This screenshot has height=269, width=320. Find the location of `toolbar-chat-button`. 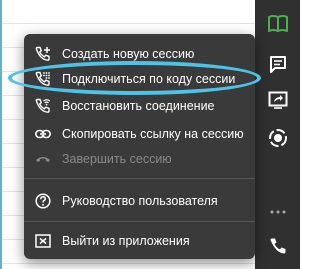

toolbar-chat-button is located at coordinates (277, 64).